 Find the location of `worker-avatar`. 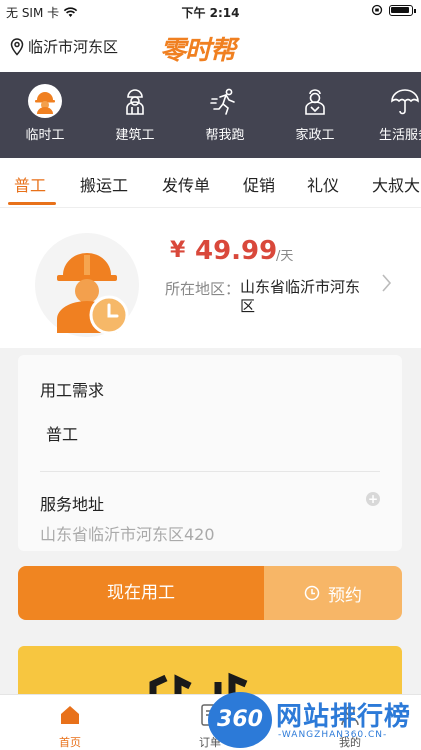

worker-avatar is located at coordinates (87, 285).